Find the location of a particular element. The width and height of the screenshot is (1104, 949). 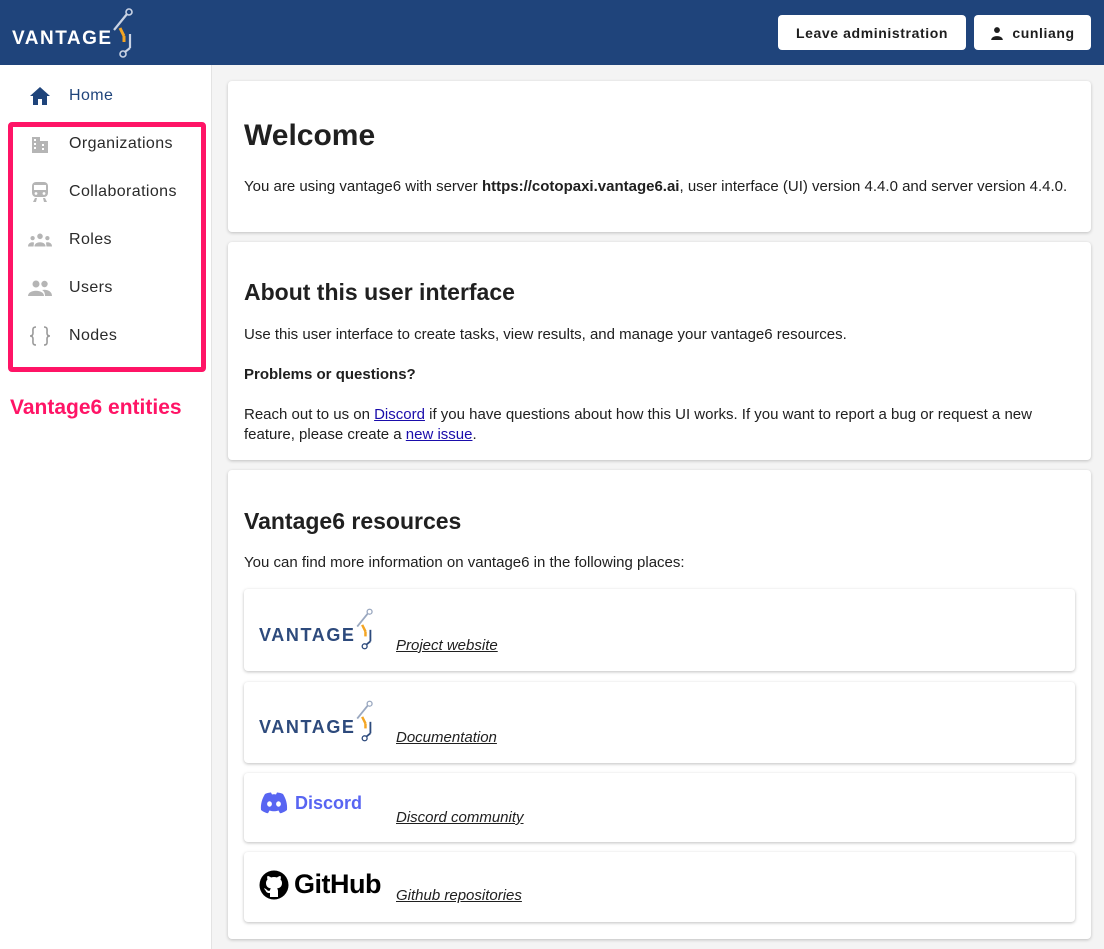

leave-administration-button: Leave administration is located at coordinates (872, 32).